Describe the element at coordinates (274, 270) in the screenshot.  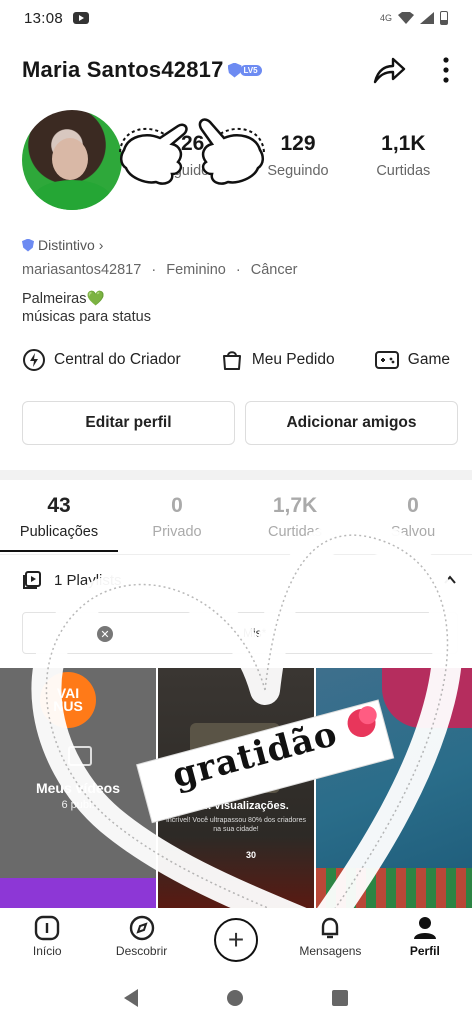
I see `zodiac-sign: Câncer` at that location.